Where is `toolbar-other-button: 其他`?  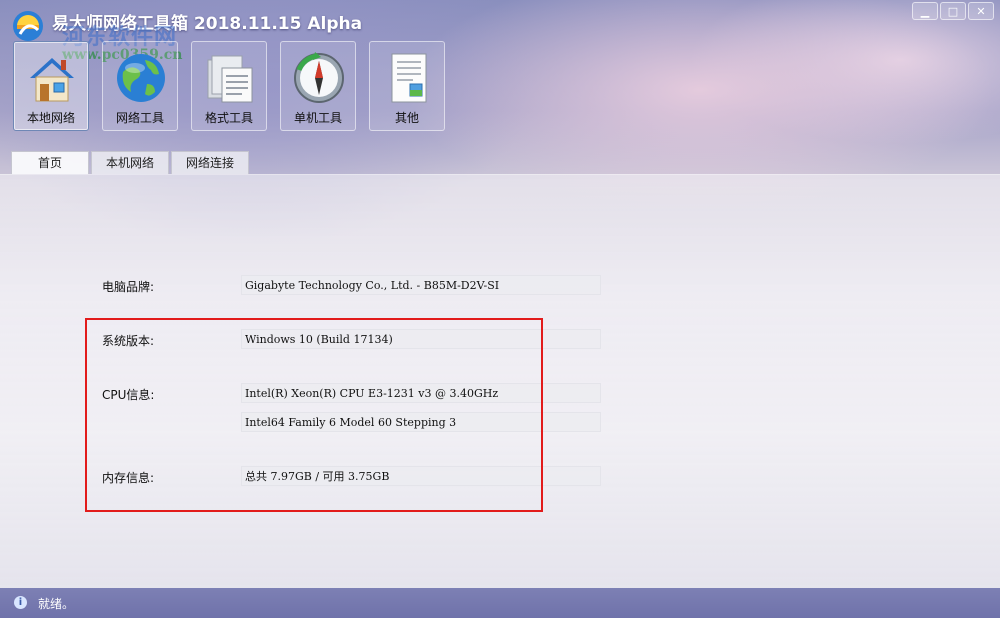
toolbar-other-button: 其他 is located at coordinates (407, 86).